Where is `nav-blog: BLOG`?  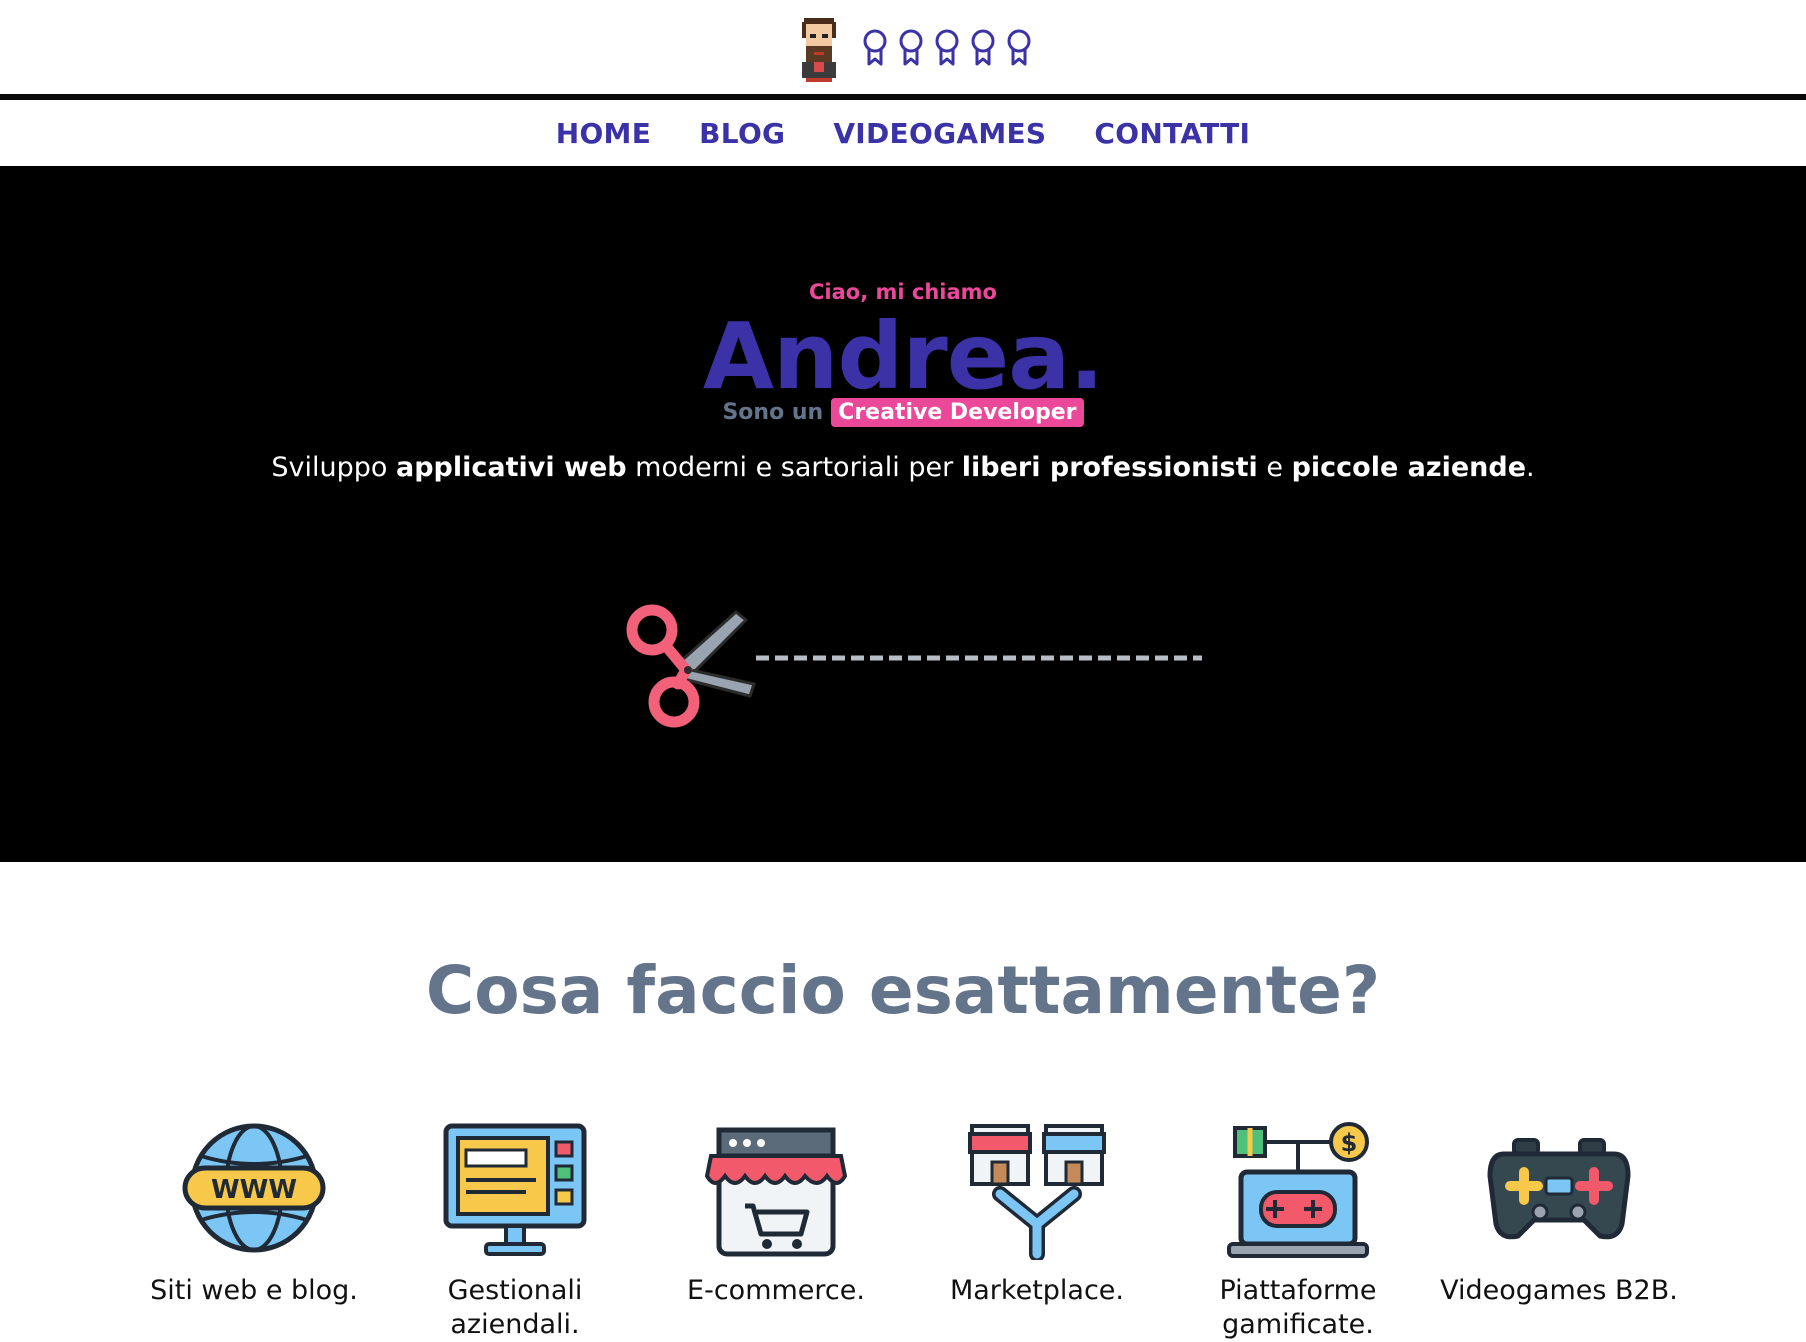 nav-blog: BLOG is located at coordinates (742, 133).